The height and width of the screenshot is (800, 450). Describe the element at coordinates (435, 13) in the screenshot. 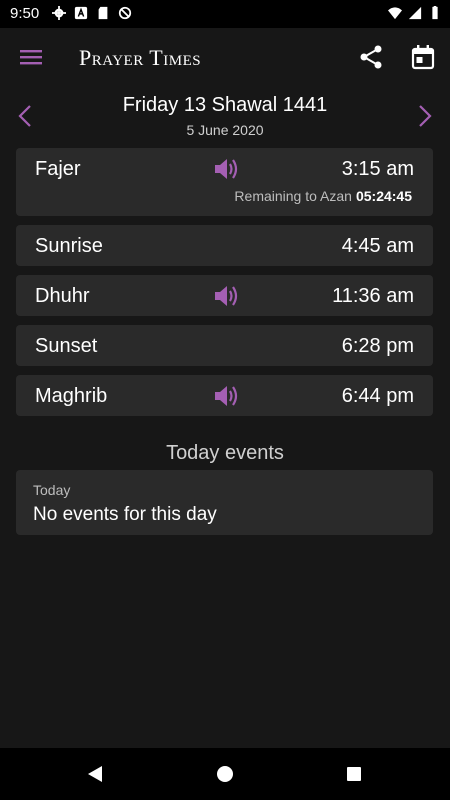

I see `battery-icon` at that location.